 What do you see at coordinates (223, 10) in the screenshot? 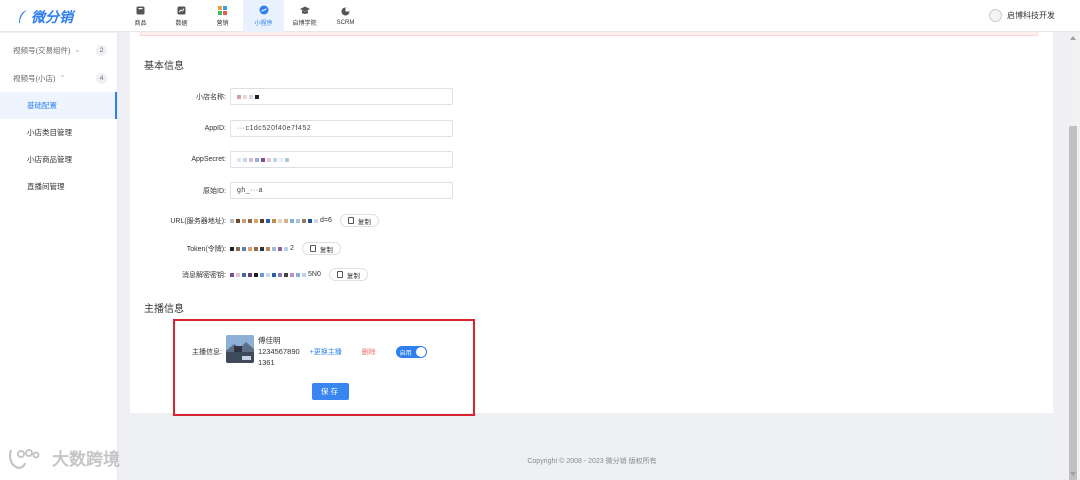
I see `marketing-icon` at bounding box center [223, 10].